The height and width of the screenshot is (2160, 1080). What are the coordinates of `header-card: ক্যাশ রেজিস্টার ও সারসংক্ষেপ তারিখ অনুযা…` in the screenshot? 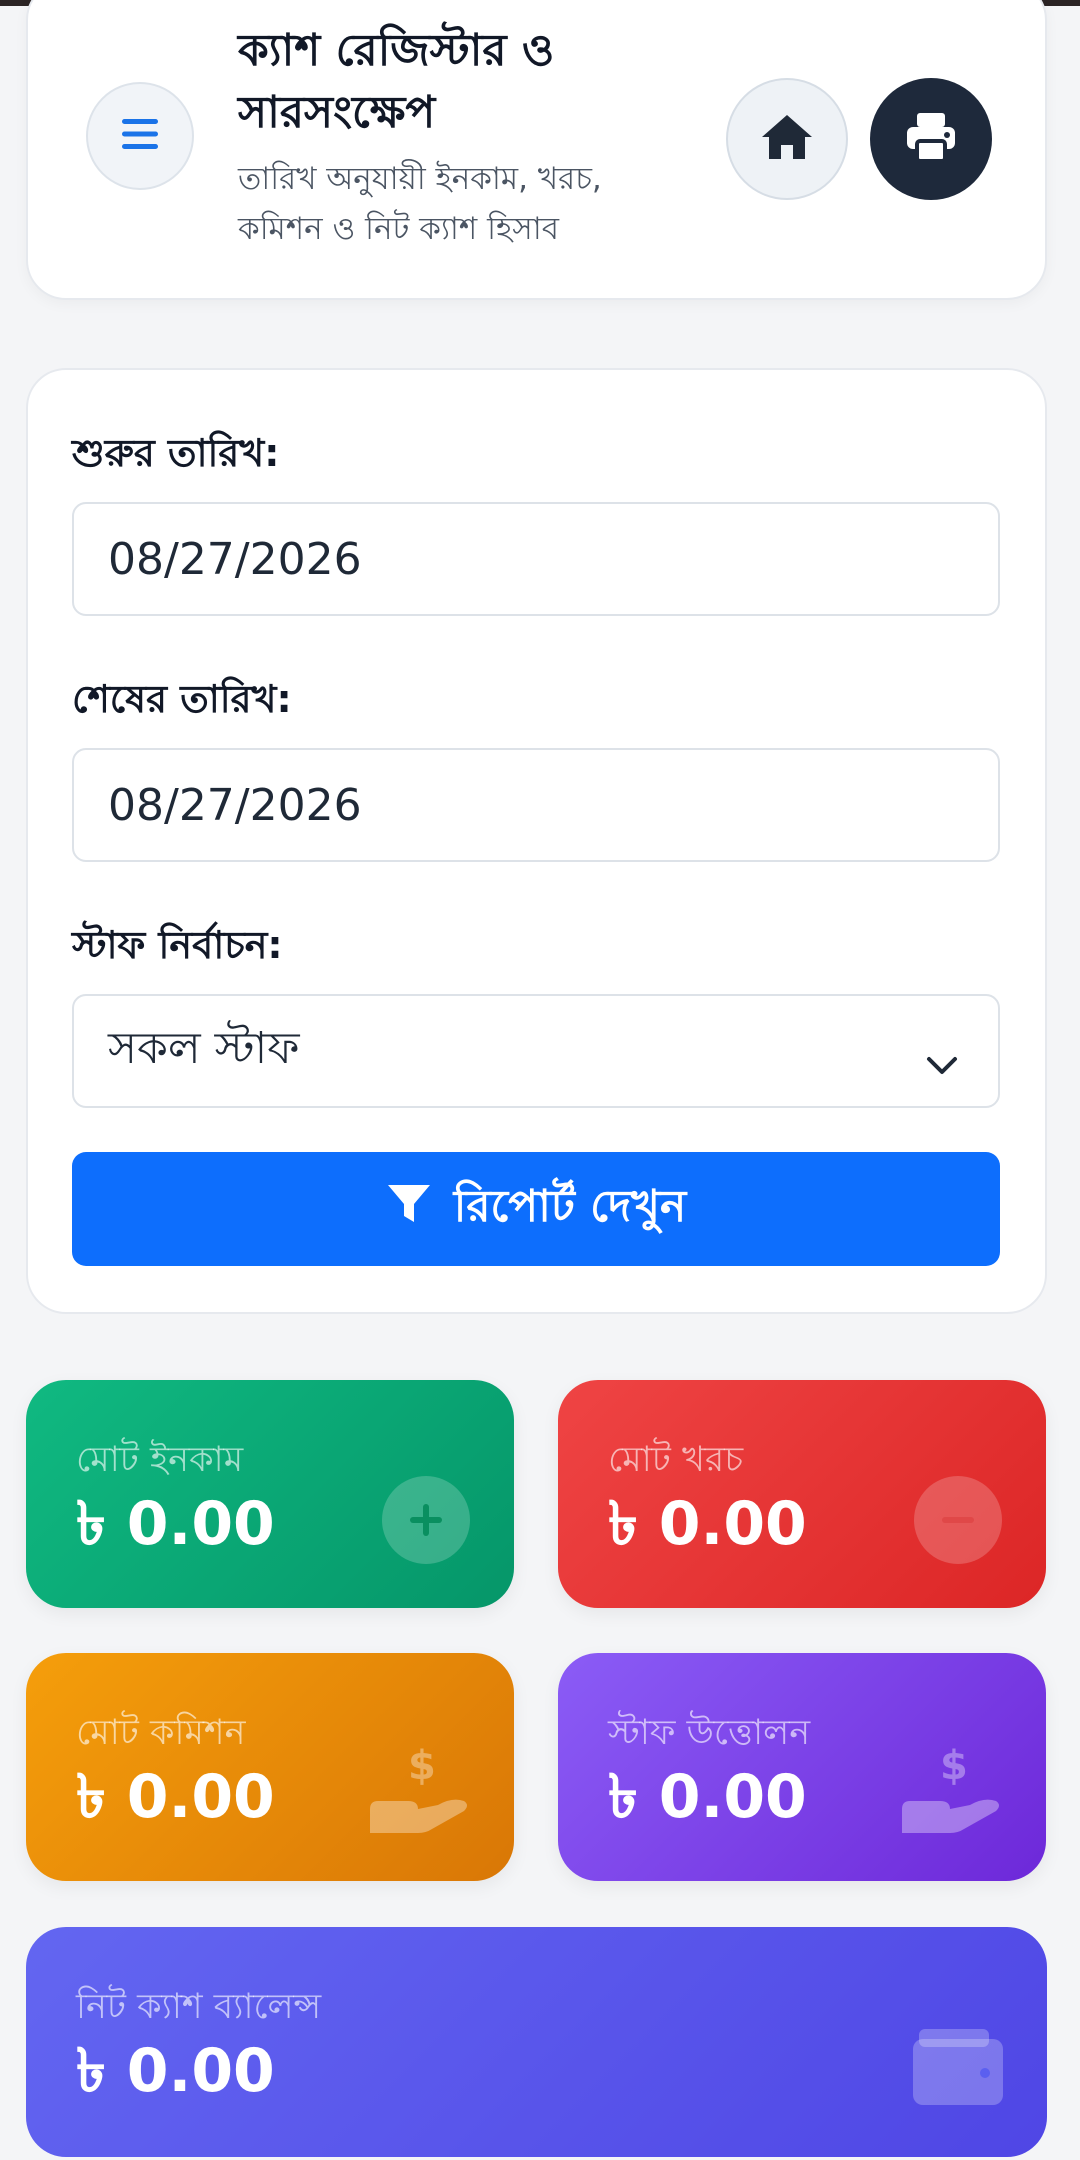 It's located at (536, 150).